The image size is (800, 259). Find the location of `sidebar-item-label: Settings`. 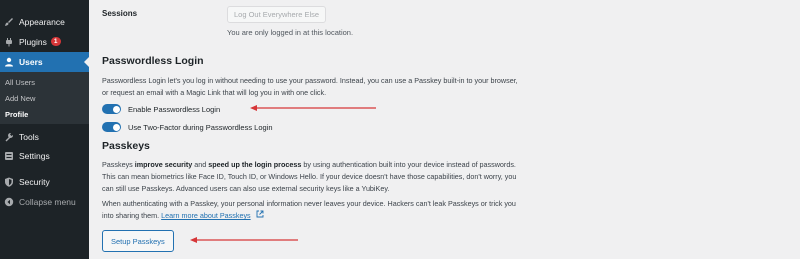

sidebar-item-label: Settings is located at coordinates (34, 155).